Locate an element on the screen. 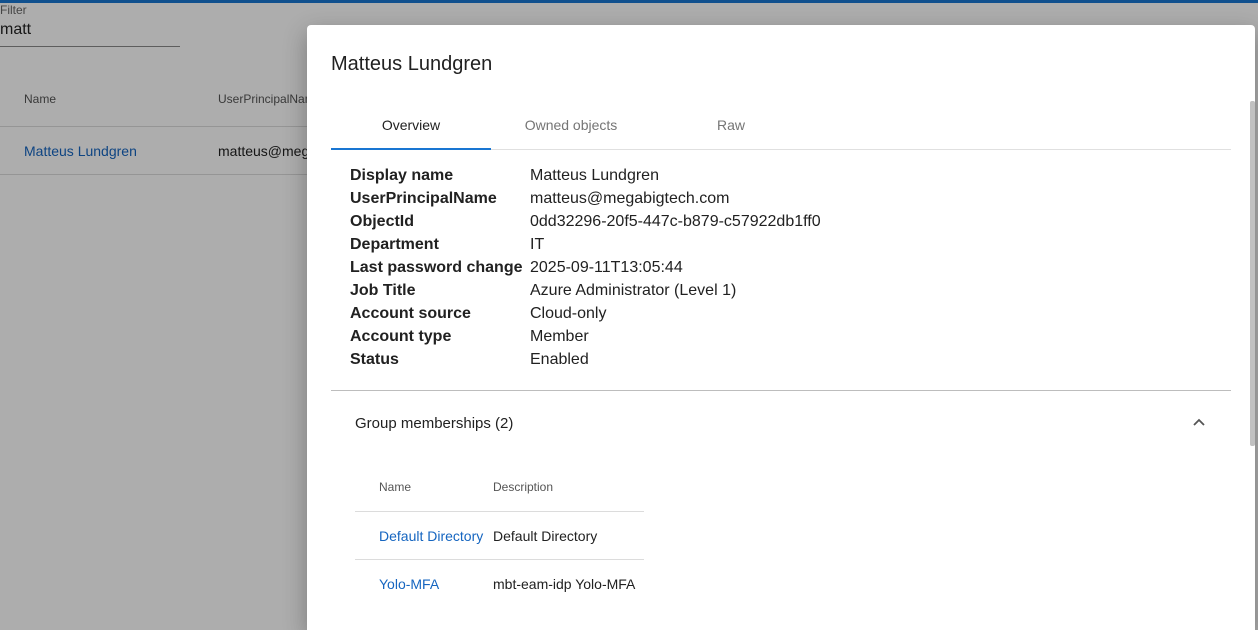 Image resolution: width=1258 pixels, height=630 pixels. property-key: Job Title is located at coordinates (383, 290).